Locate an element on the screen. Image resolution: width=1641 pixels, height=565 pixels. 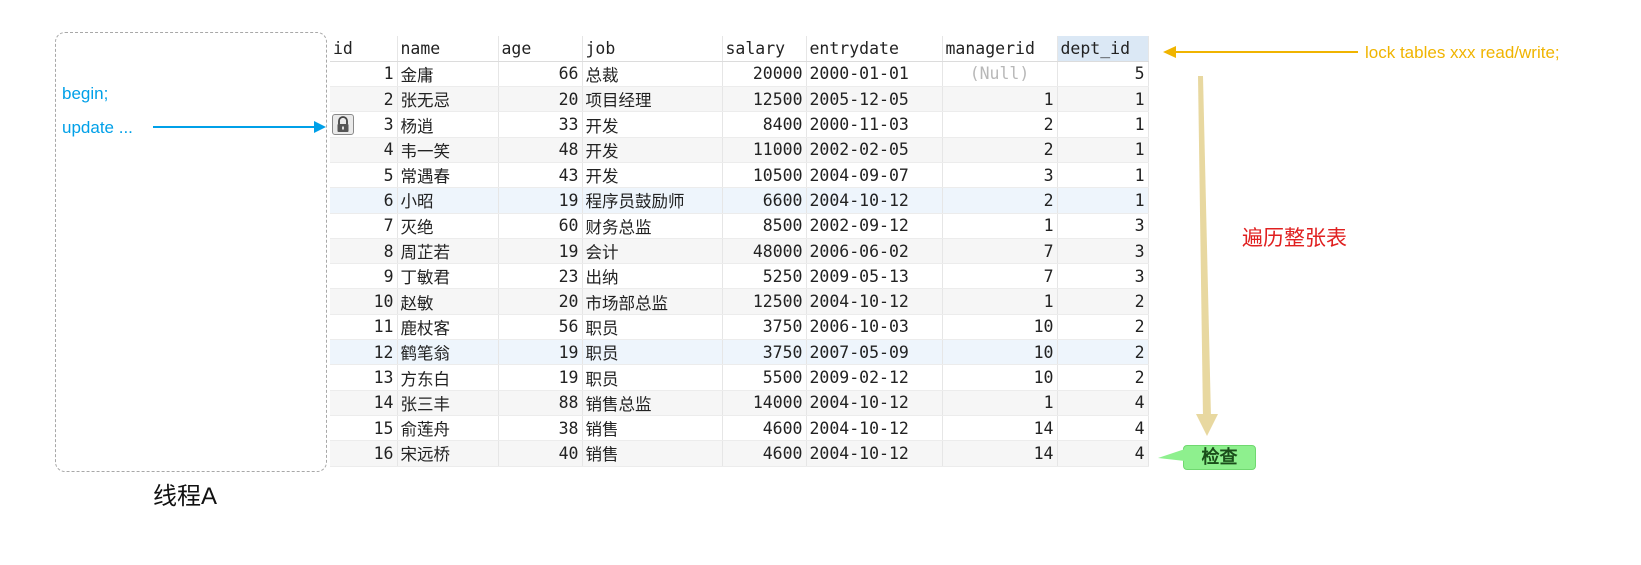
update-arrow is located at coordinates (239, 127).